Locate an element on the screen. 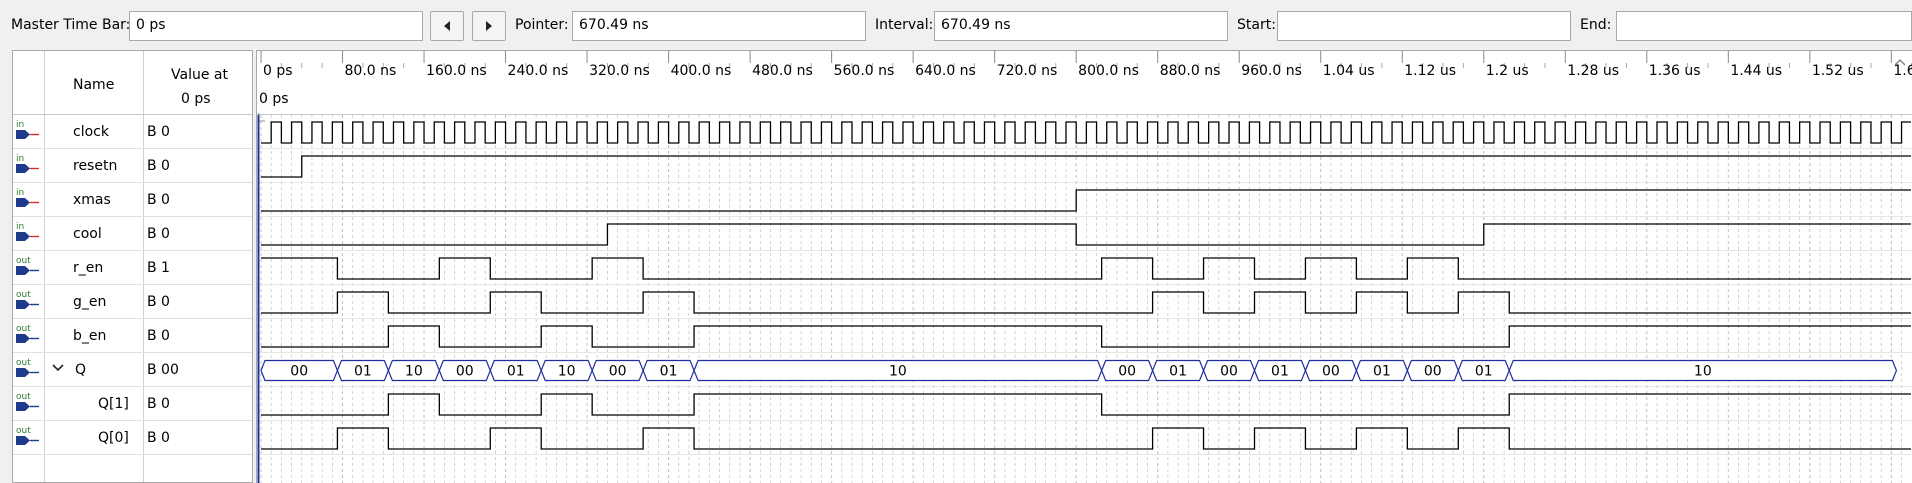 The image size is (1912, 483). signal-name: Q[0] is located at coordinates (113, 438).